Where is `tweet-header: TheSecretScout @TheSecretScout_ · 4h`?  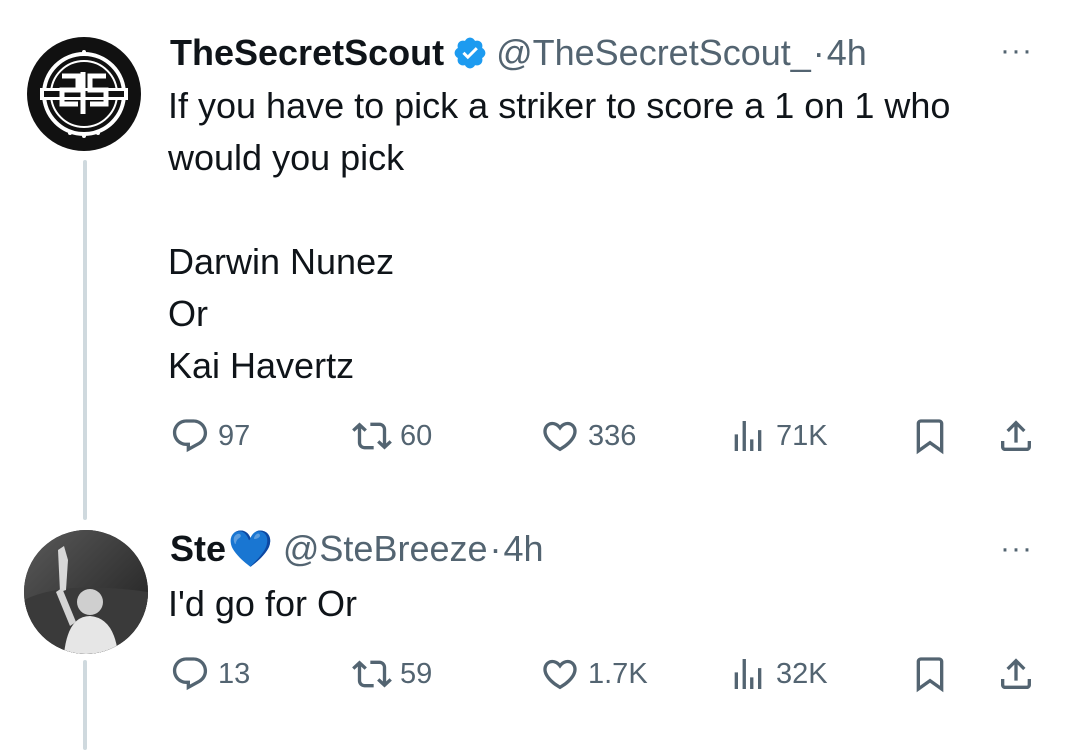
tweet-header: TheSecretScout @TheSecretScout_ · 4h is located at coordinates (518, 53).